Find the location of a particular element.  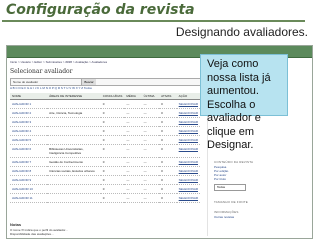

table-row: AVALIADOR 9 0— —0 SELECIONAR is located at coordinates (105, 180).